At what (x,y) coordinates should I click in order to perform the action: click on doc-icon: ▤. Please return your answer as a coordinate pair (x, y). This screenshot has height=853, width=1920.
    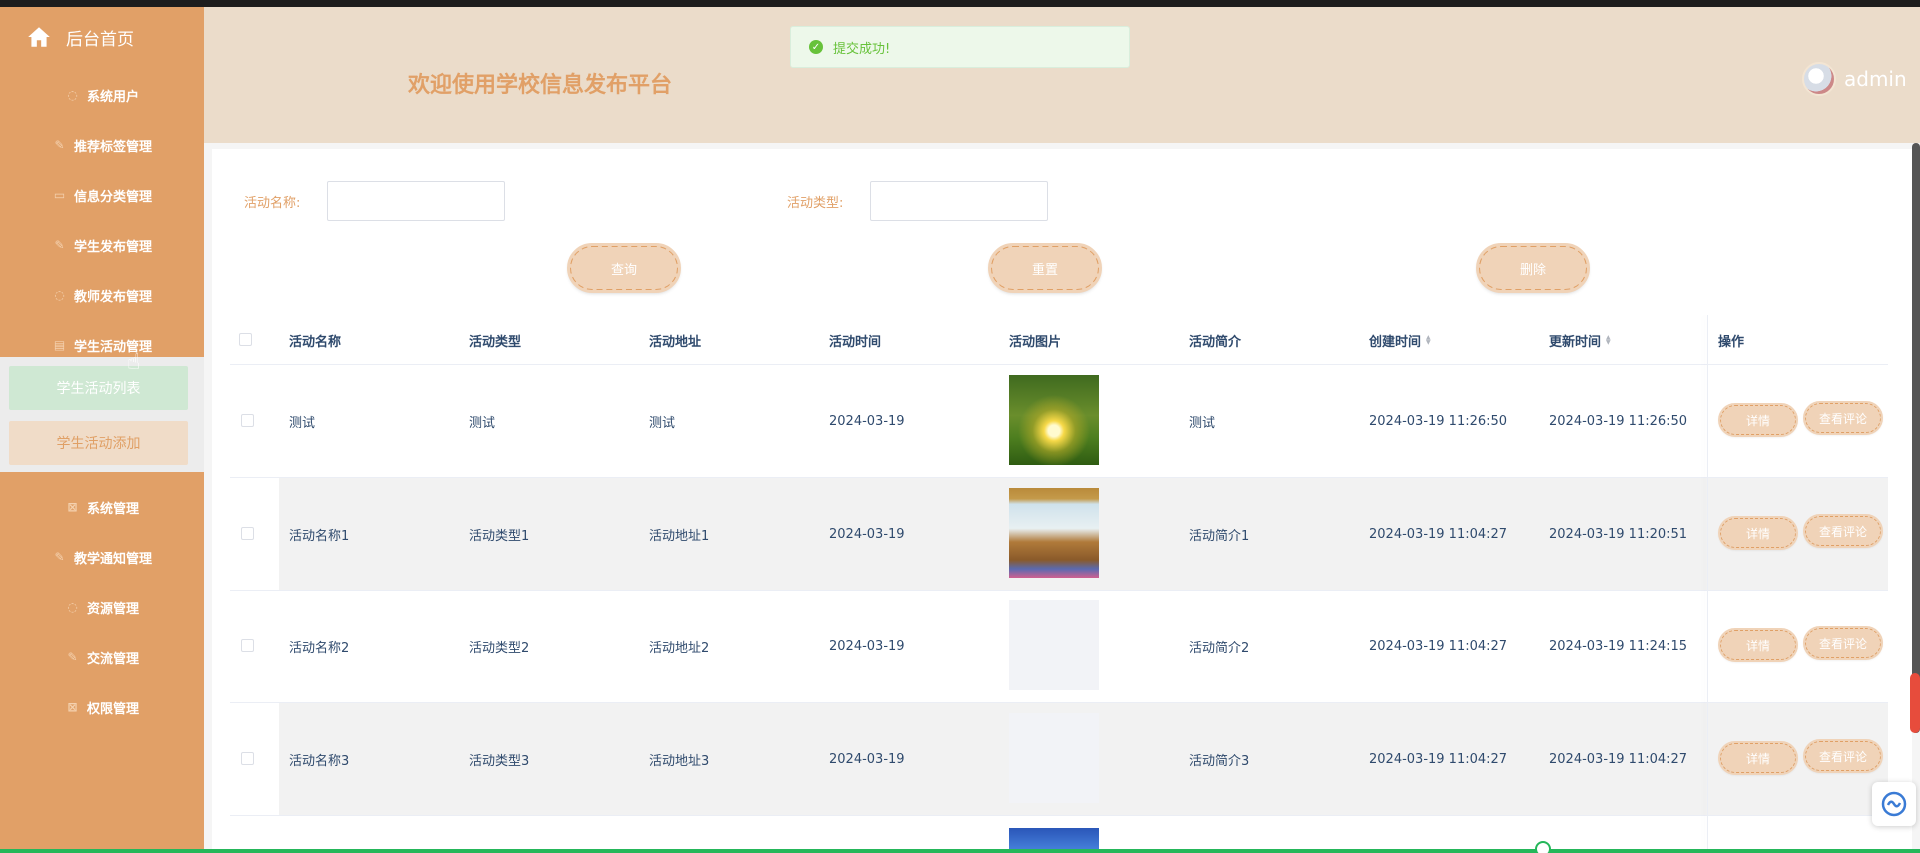
    Looking at the image, I should click on (59, 345).